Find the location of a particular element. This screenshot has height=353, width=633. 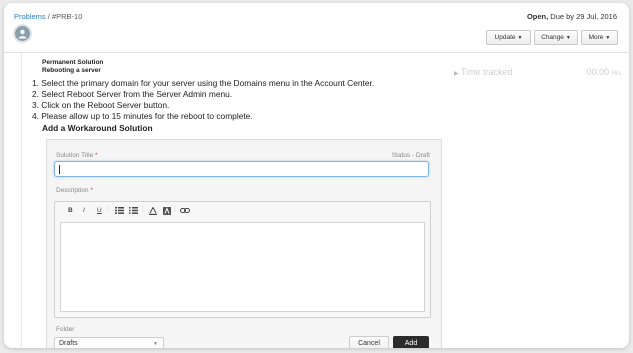

solution-title-label: Solution Title * is located at coordinates (77, 155).